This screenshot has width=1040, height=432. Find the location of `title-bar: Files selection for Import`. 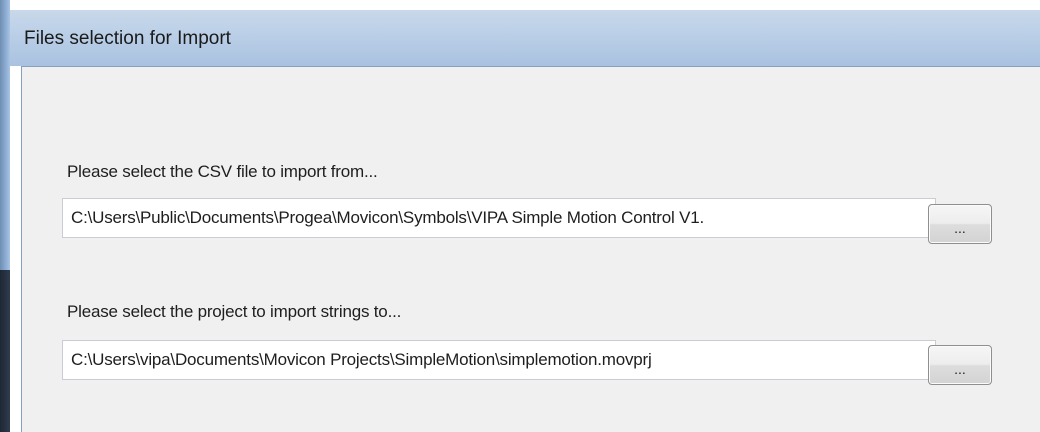

title-bar: Files selection for Import is located at coordinates (525, 38).